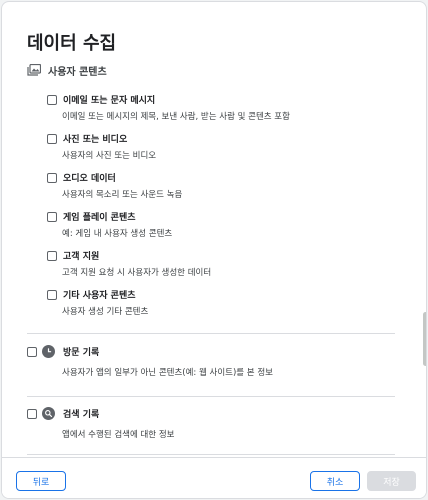 The image size is (428, 500). Describe the element at coordinates (101, 146) in the screenshot. I see `list-item: 사진 또는 비디오 사용자의 사진 또는 비디오` at that location.